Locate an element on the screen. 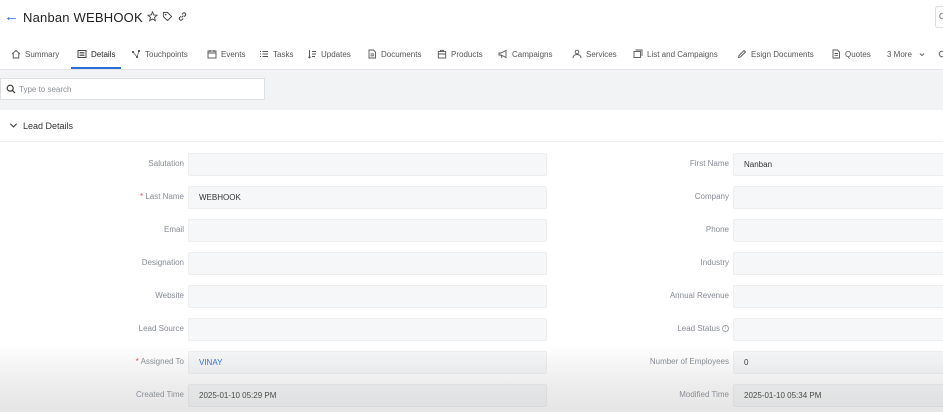 The image size is (943, 412). tab-documents: Documents is located at coordinates (394, 54).